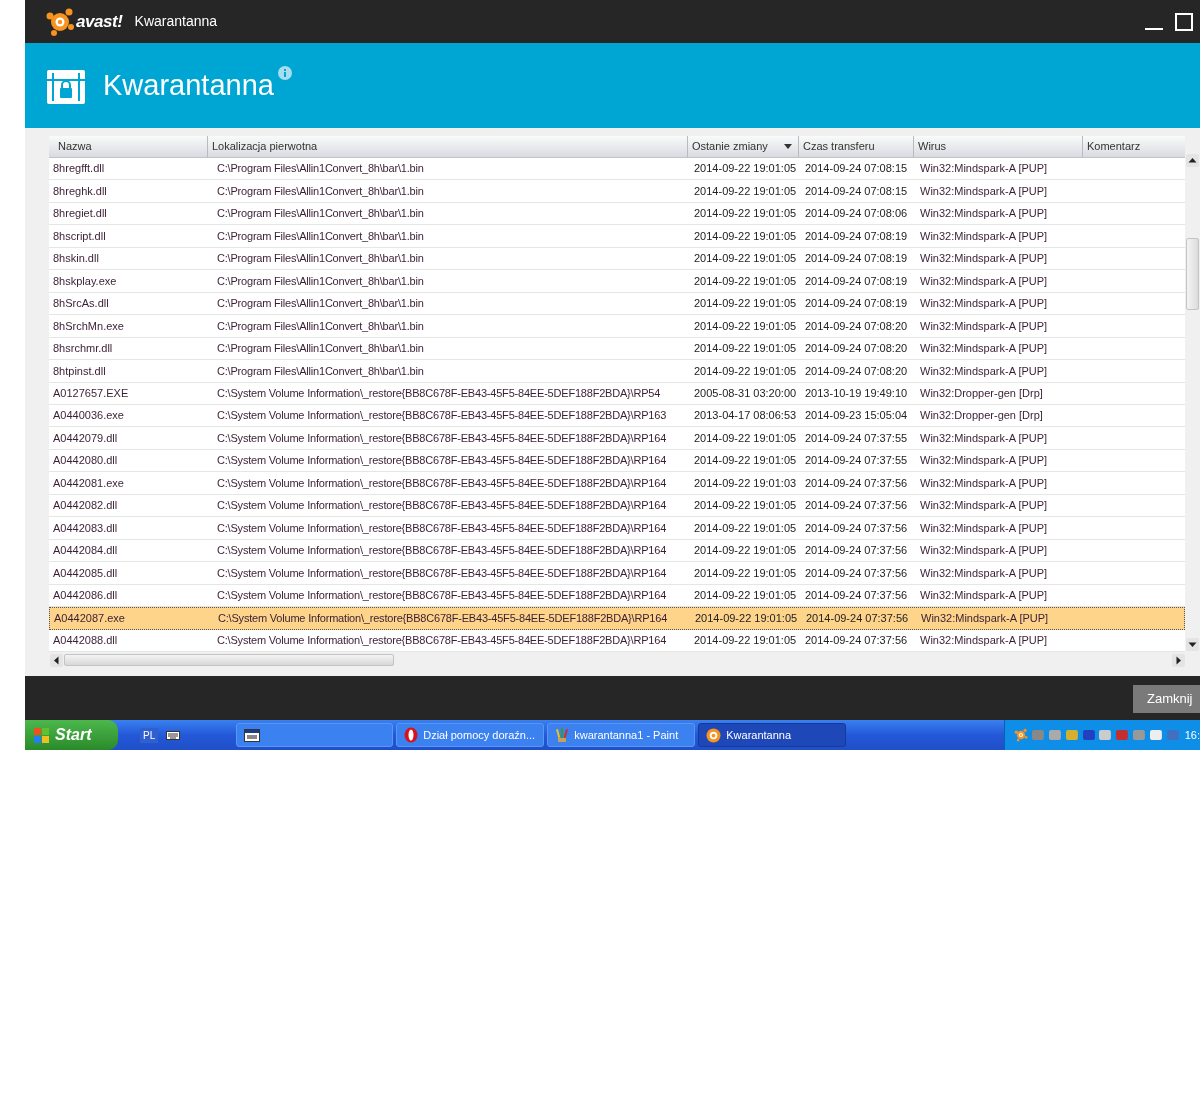 The width and height of the screenshot is (1200, 1114). I want to click on table-row: 8hSrchMn.exe C:\Program Files\Allin1Convert_8h\bar\1.bin 2014-09-22 19:01:05 2014-09-24 07:08:20 Win32:Mindspark-A [PUP], so click(617, 326).